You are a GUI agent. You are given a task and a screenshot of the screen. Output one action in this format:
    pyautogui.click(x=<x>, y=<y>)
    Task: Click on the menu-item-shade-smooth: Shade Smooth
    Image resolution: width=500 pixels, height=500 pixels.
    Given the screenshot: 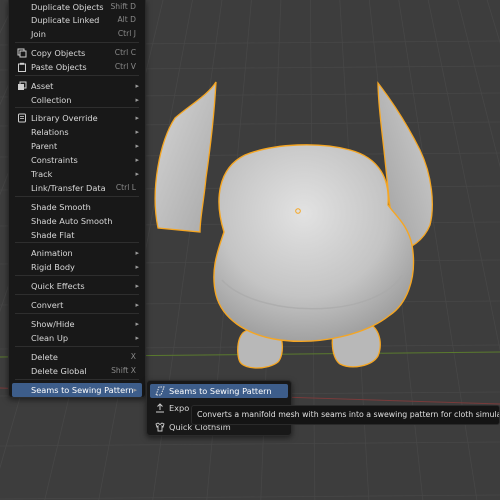 What is the action you would take?
    pyautogui.click(x=77, y=207)
    